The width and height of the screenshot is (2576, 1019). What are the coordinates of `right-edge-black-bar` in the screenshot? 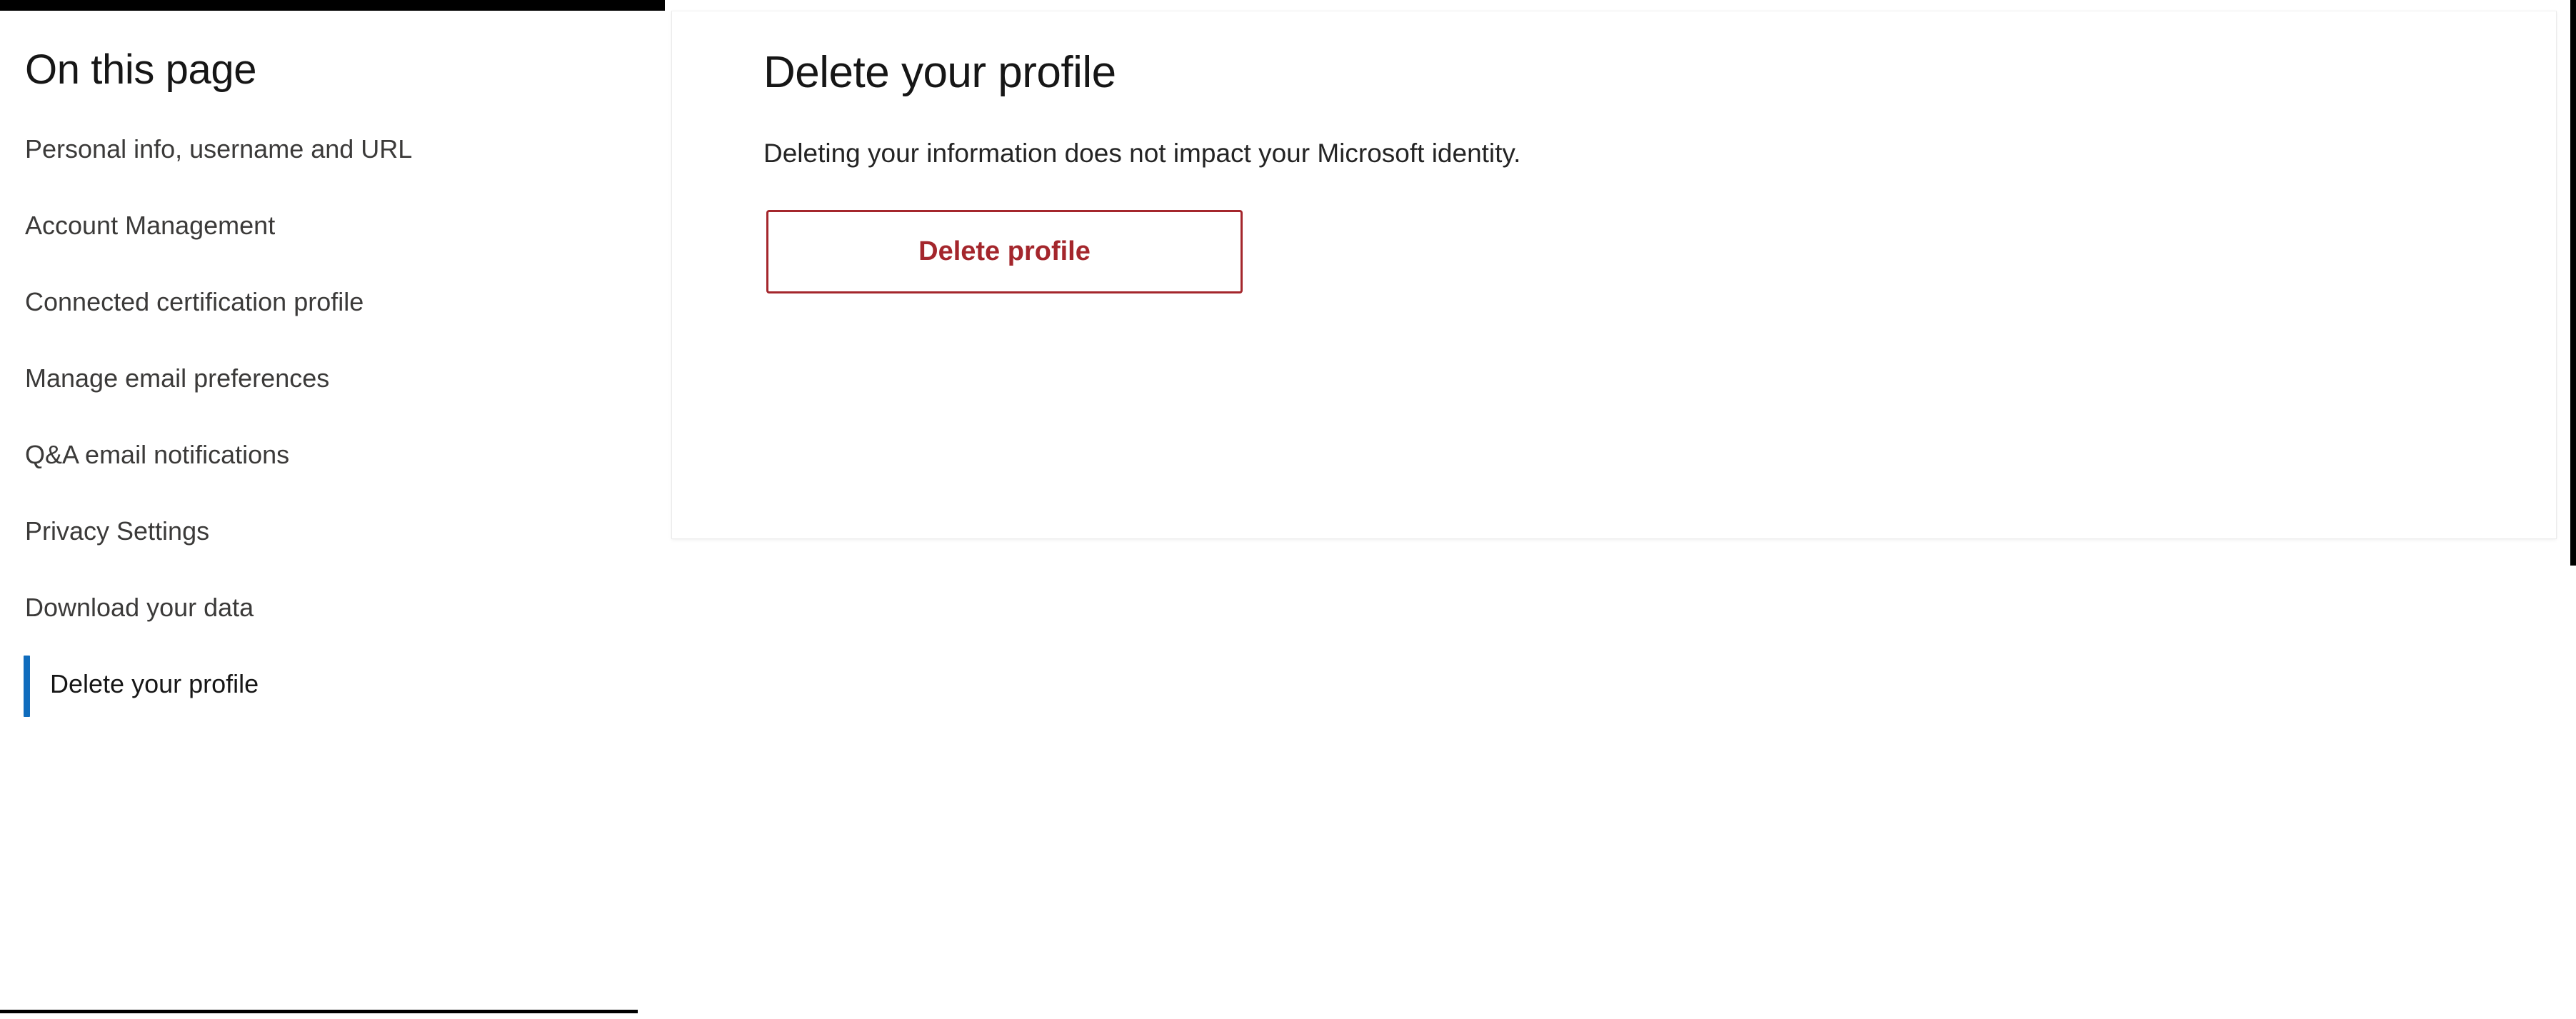 It's located at (2573, 283).